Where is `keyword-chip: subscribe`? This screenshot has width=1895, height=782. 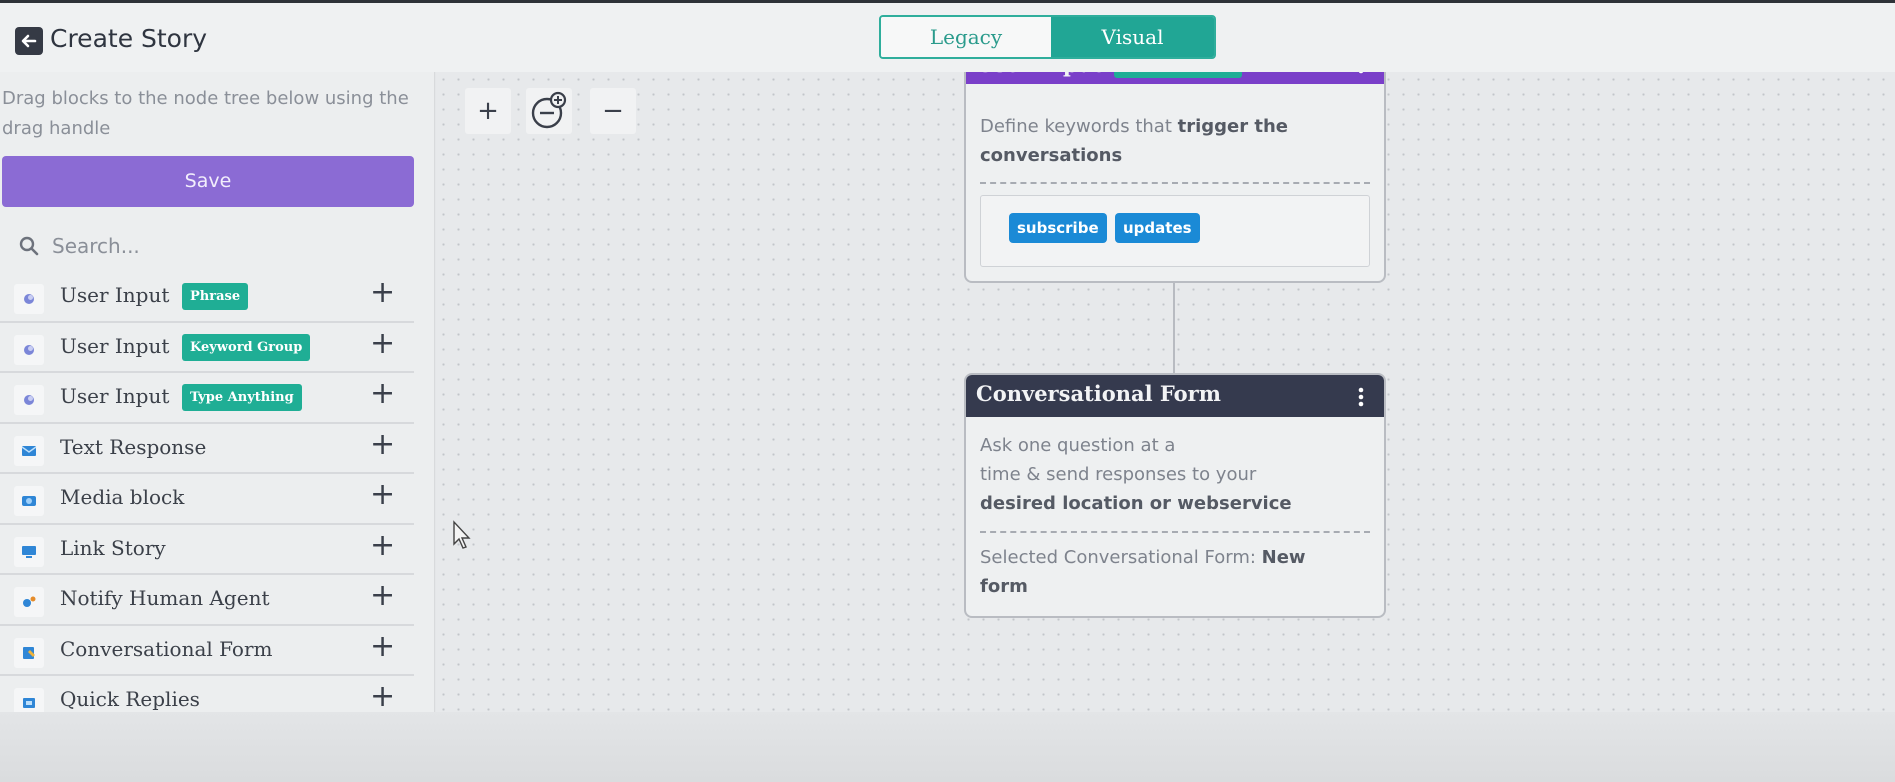 keyword-chip: subscribe is located at coordinates (1058, 228).